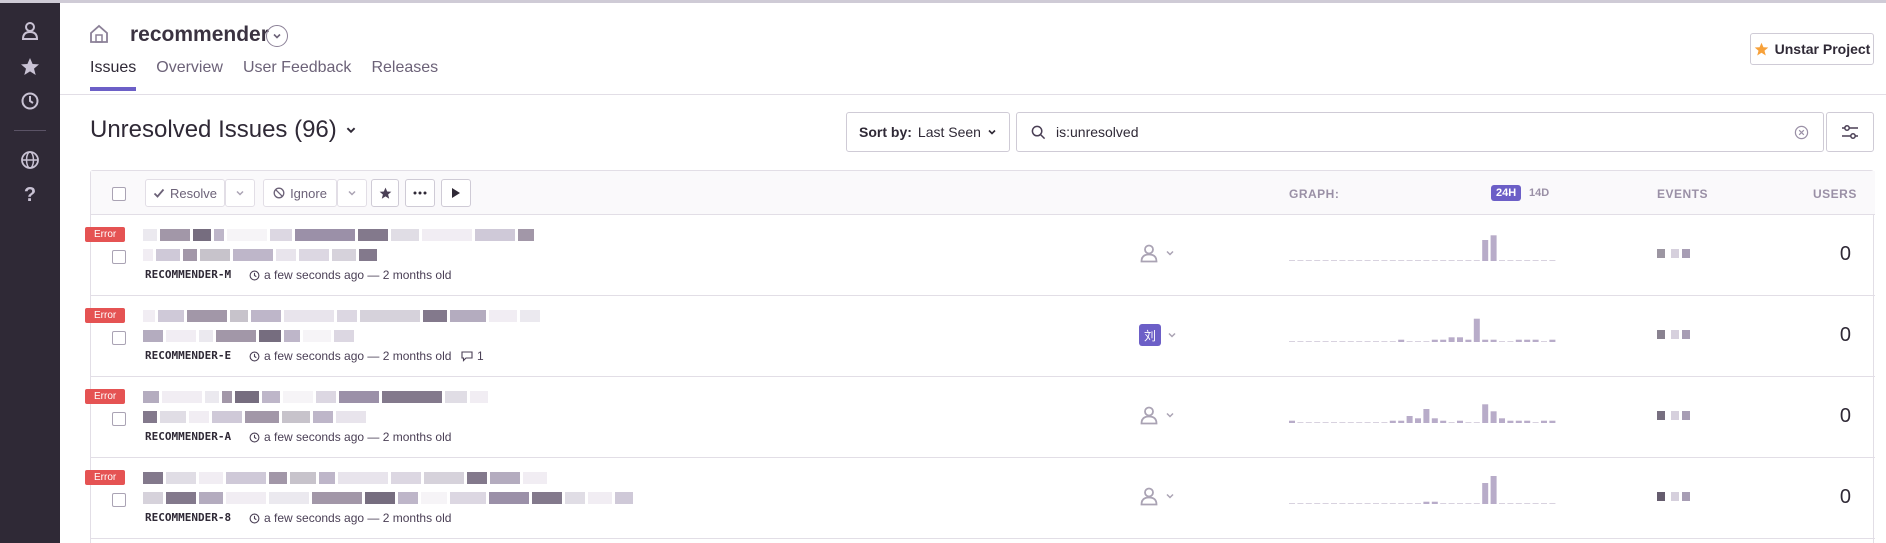 This screenshot has width=1886, height=543. What do you see at coordinates (119, 194) in the screenshot?
I see `select-all-checkbox` at bounding box center [119, 194].